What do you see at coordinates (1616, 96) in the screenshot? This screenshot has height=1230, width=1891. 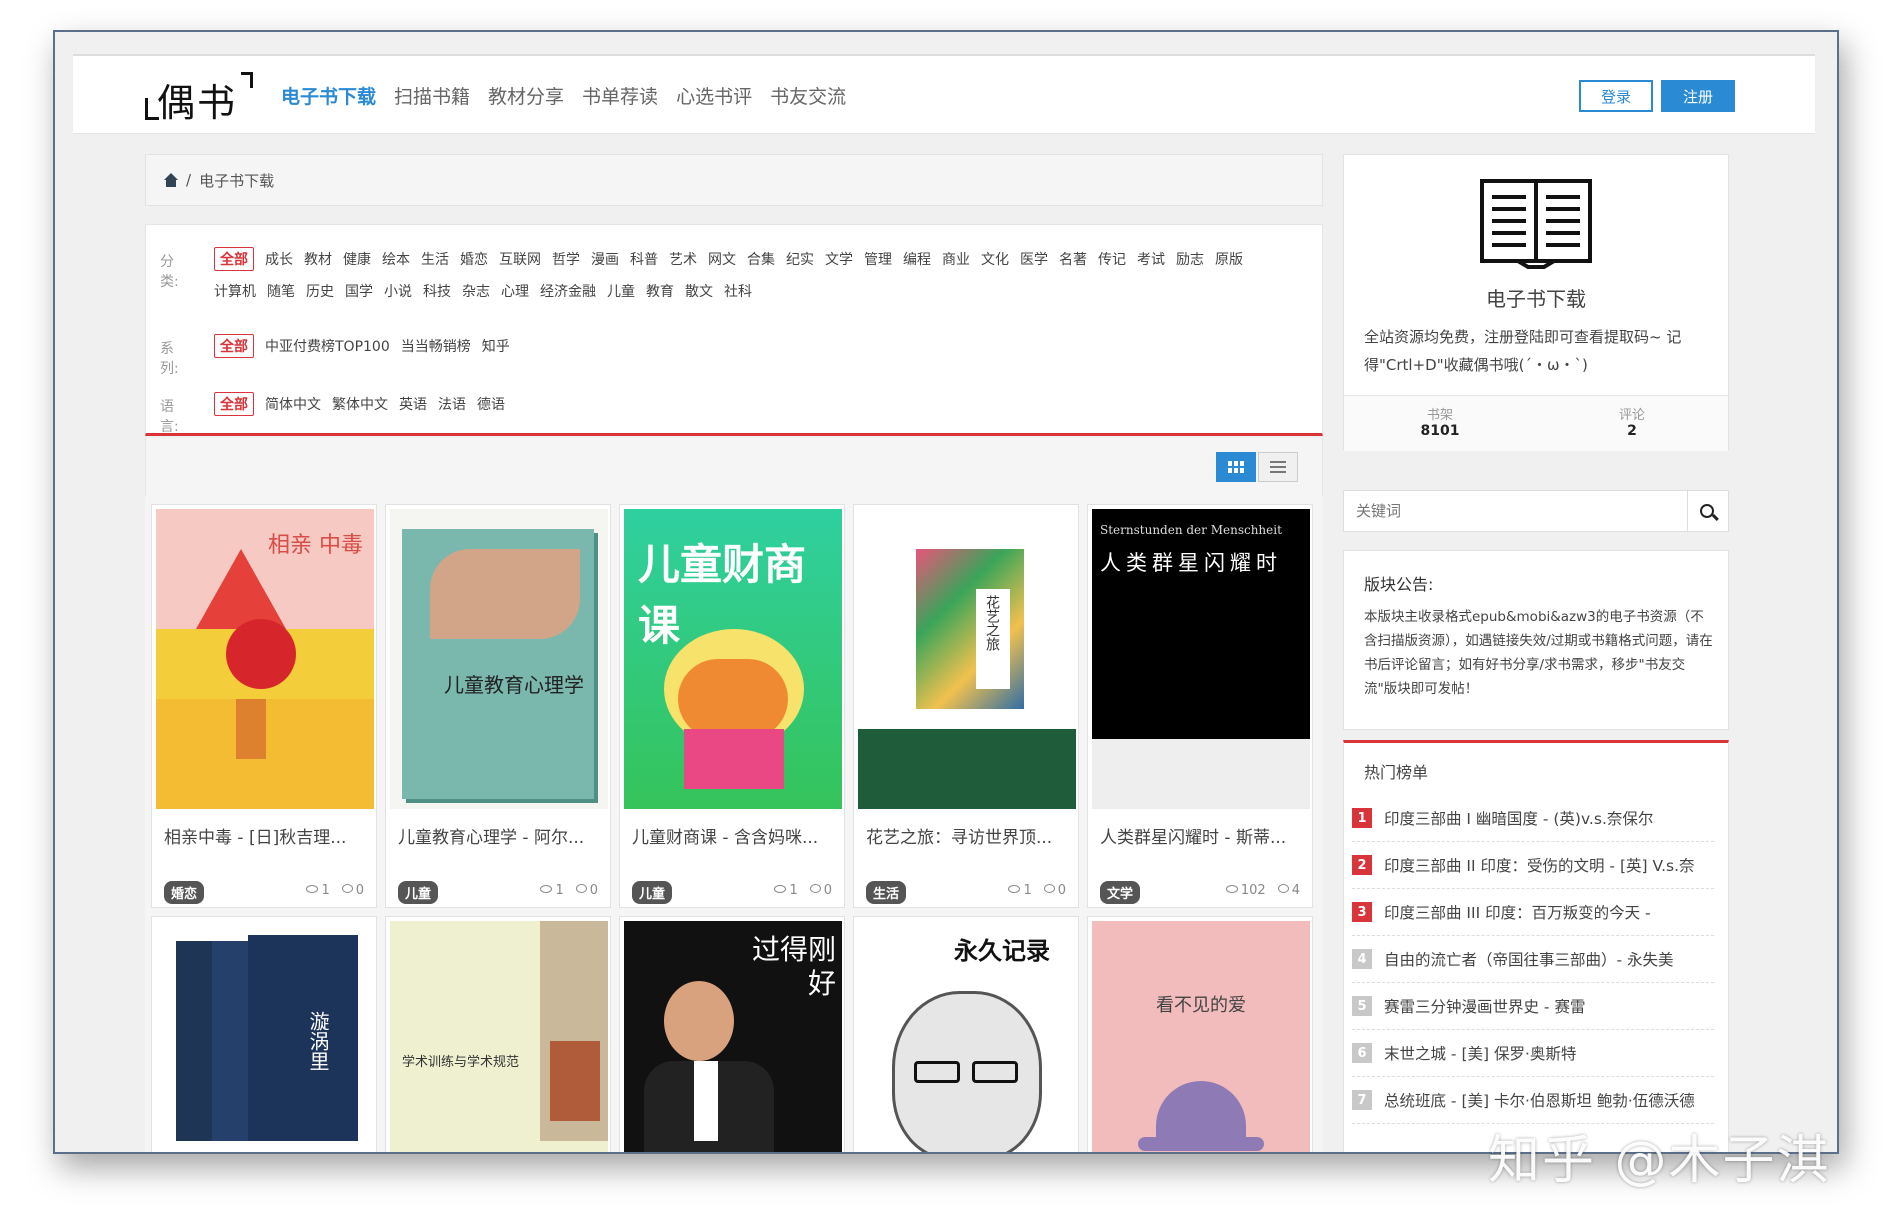 I see `login-button: 登录` at bounding box center [1616, 96].